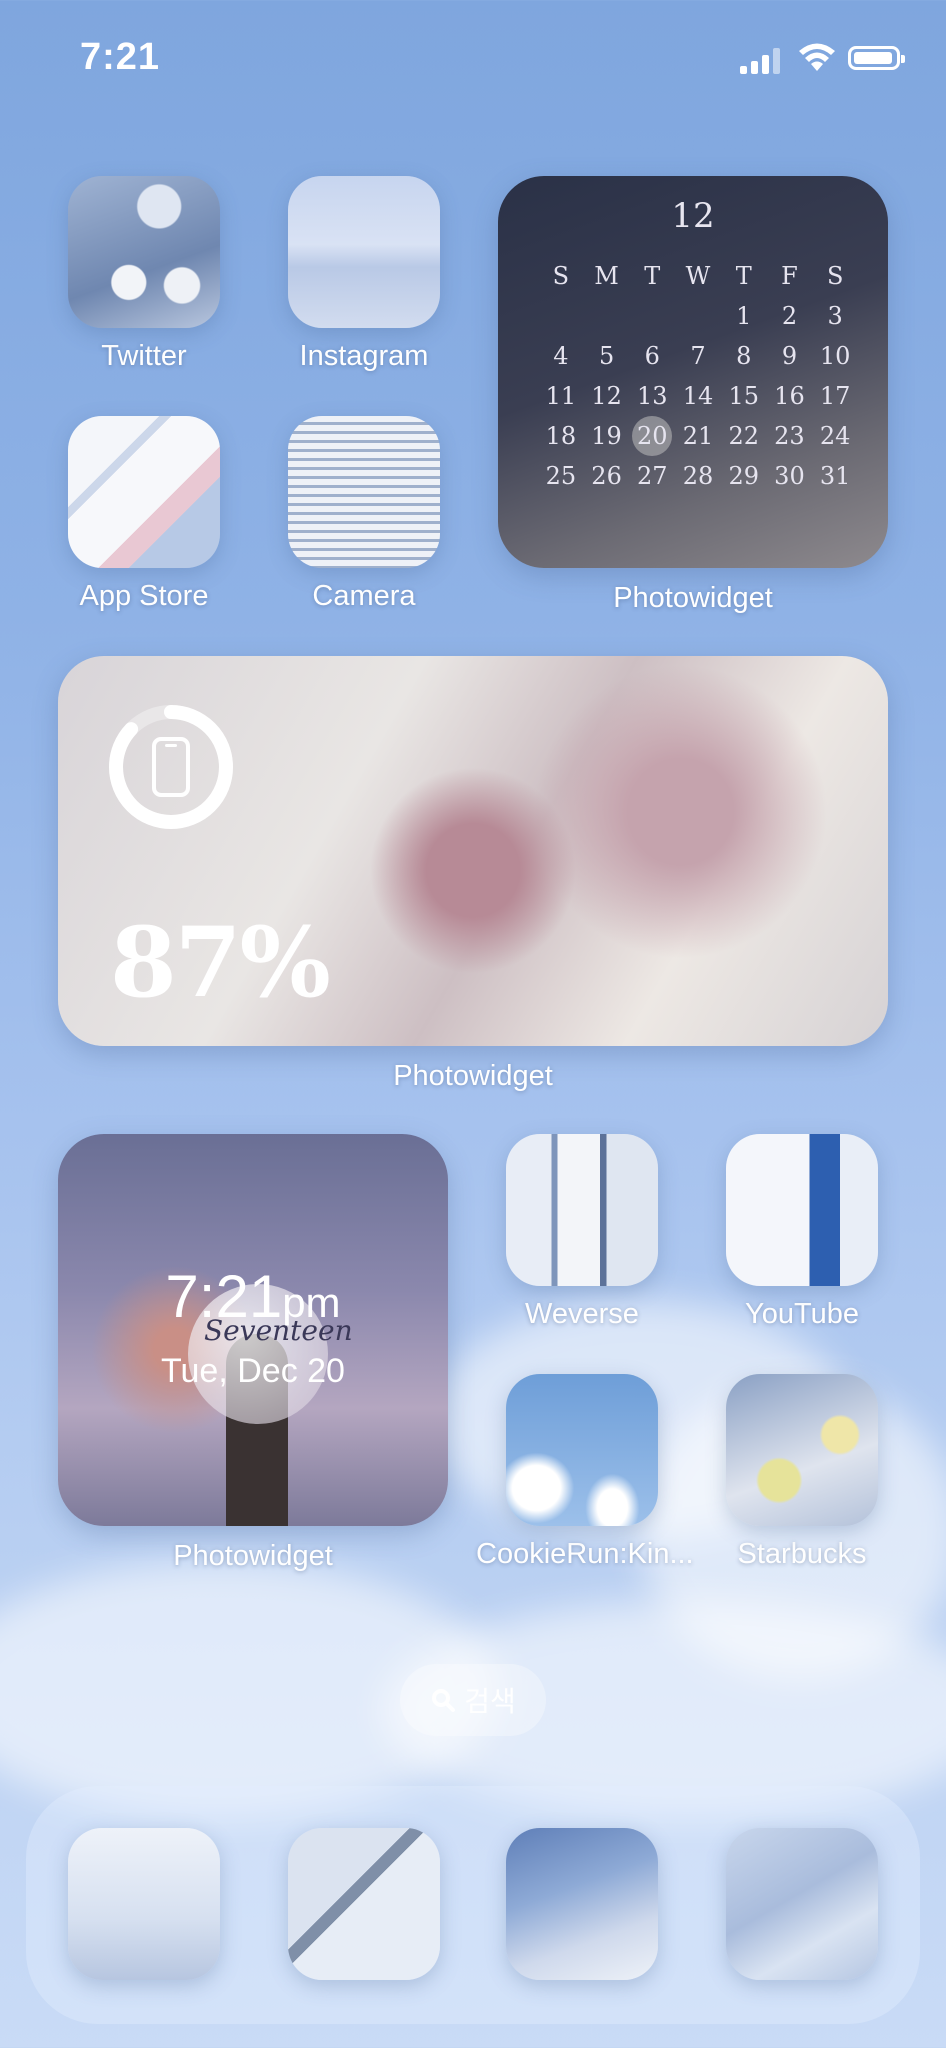 Image resolution: width=946 pixels, height=2048 pixels. Describe the element at coordinates (364, 356) in the screenshot. I see `app-label: Instagram` at that location.